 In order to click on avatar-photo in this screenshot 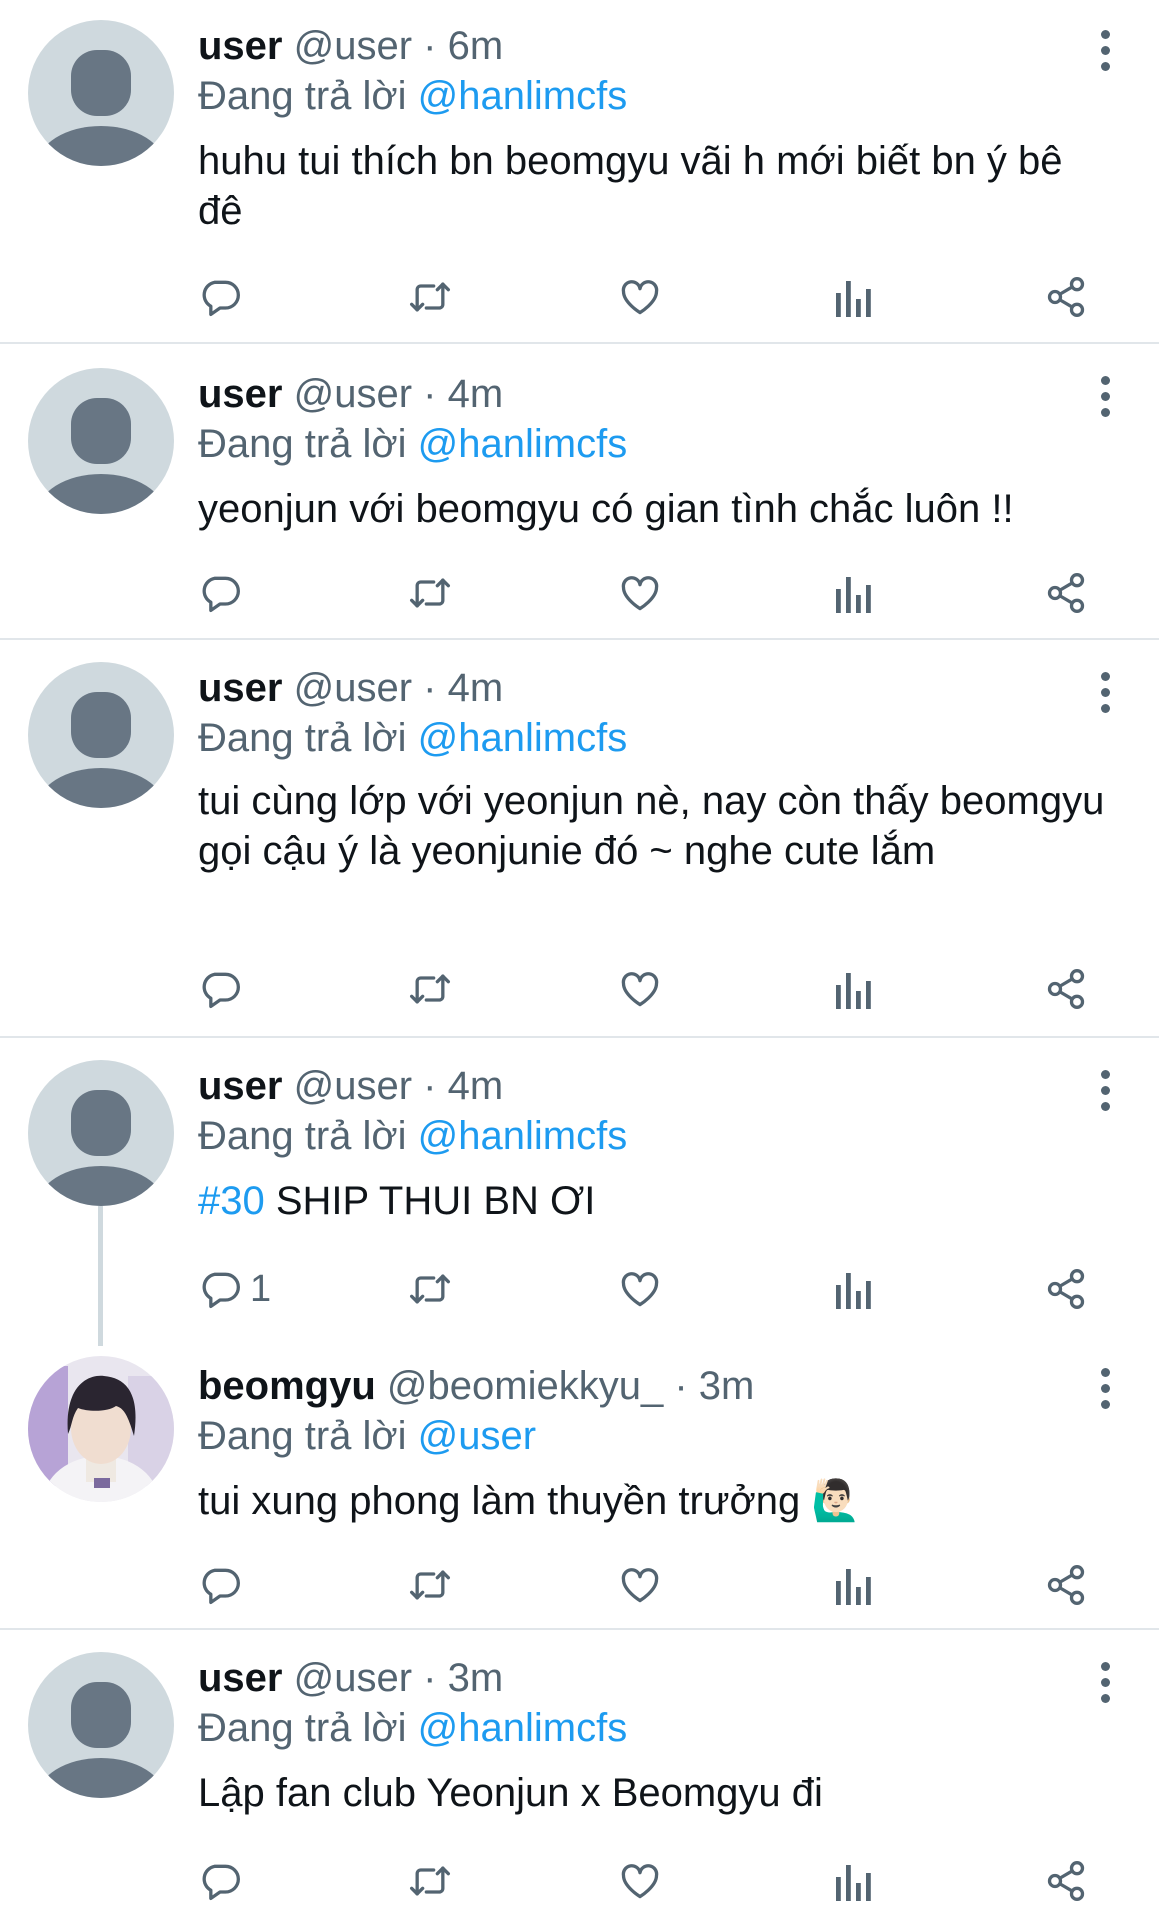, I will do `click(101, 1429)`.